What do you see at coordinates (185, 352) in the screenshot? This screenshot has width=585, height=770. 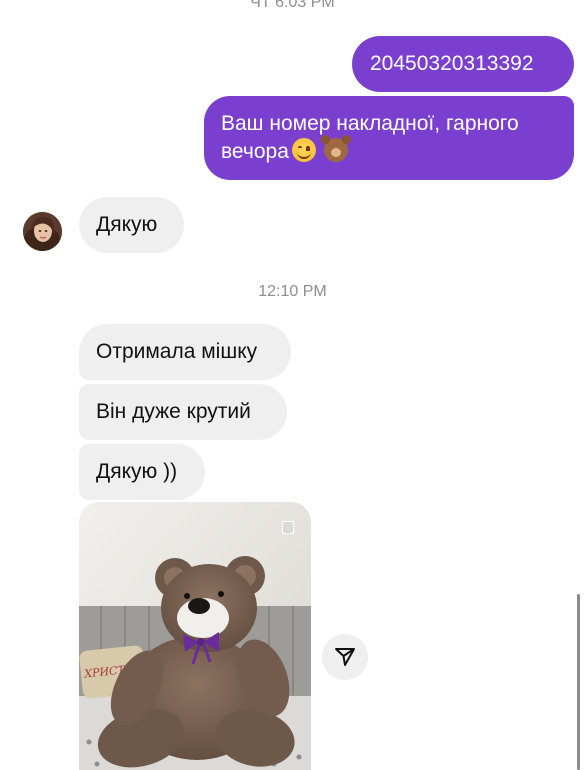 I see `incoming-message-got: Отримала мішку` at bounding box center [185, 352].